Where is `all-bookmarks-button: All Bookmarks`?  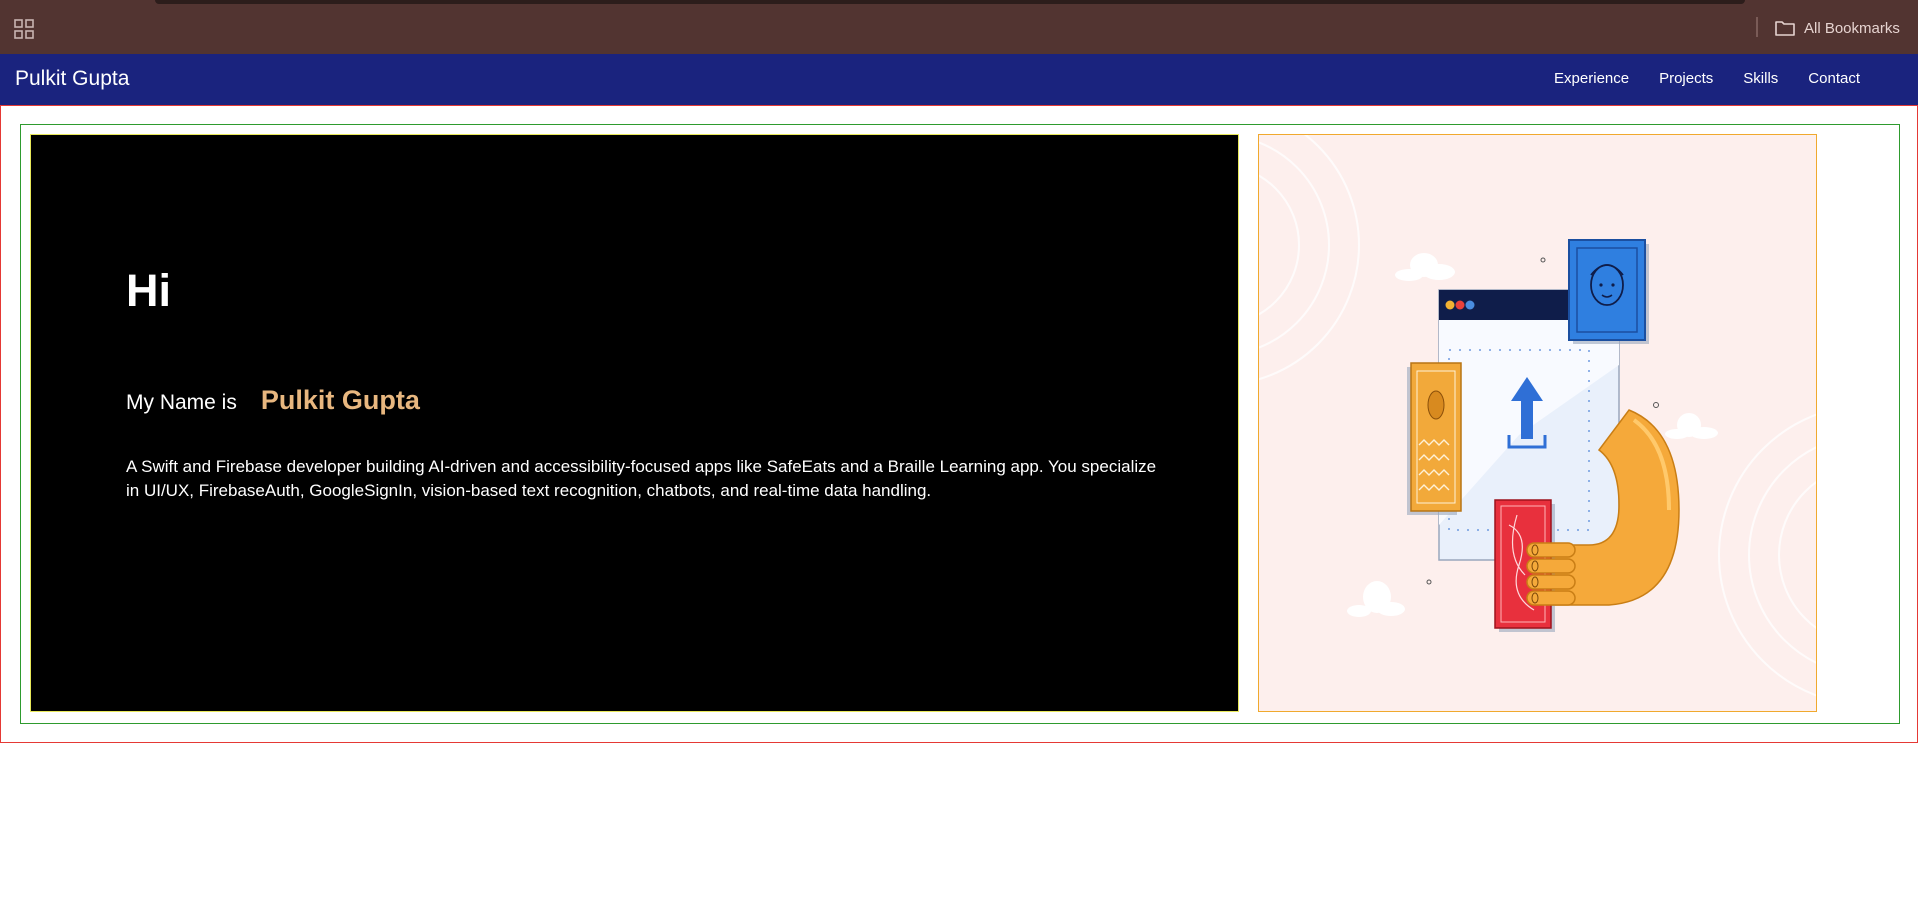
all-bookmarks-button: All Bookmarks is located at coordinates (1837, 28).